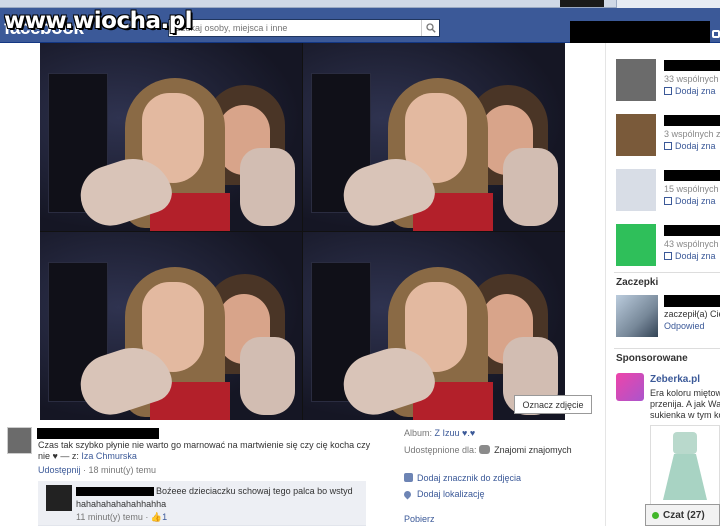 The image size is (720, 526). I want to click on tag-photo-button: Oznacz zdjęcie, so click(553, 404).